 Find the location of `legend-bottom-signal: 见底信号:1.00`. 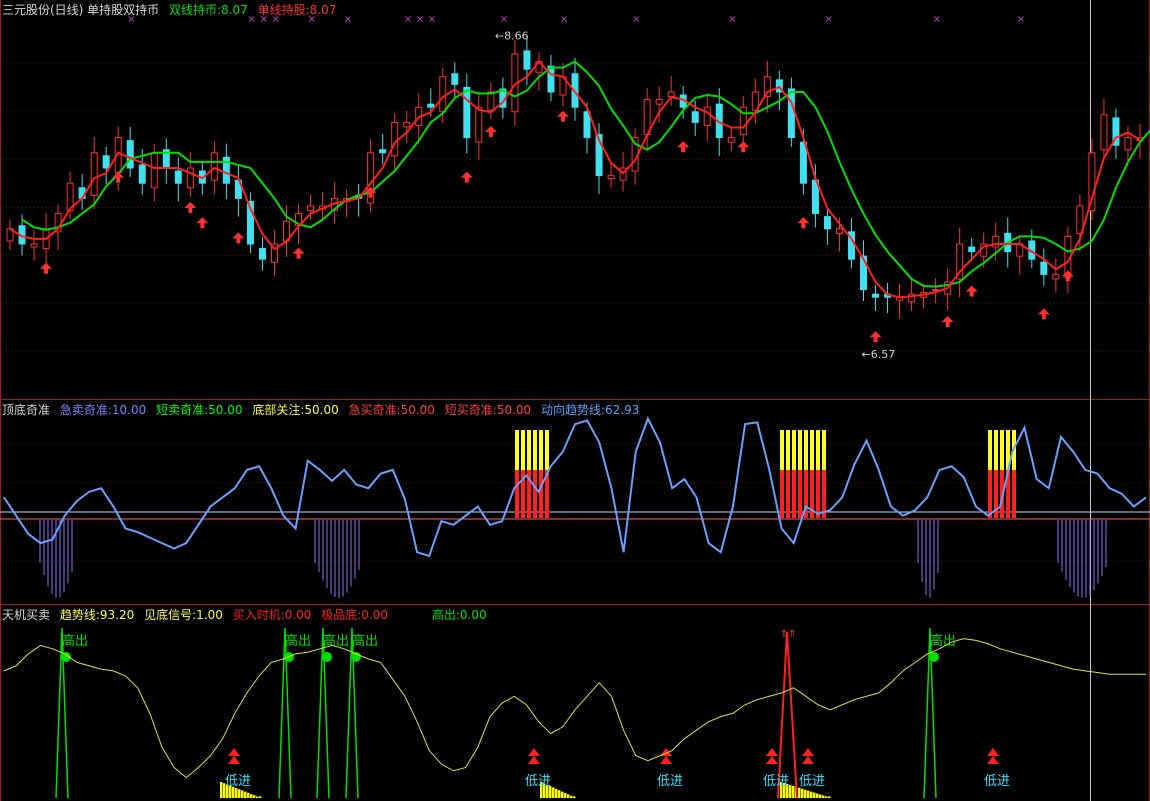

legend-bottom-signal: 见底信号:1.00 is located at coordinates (183, 615).